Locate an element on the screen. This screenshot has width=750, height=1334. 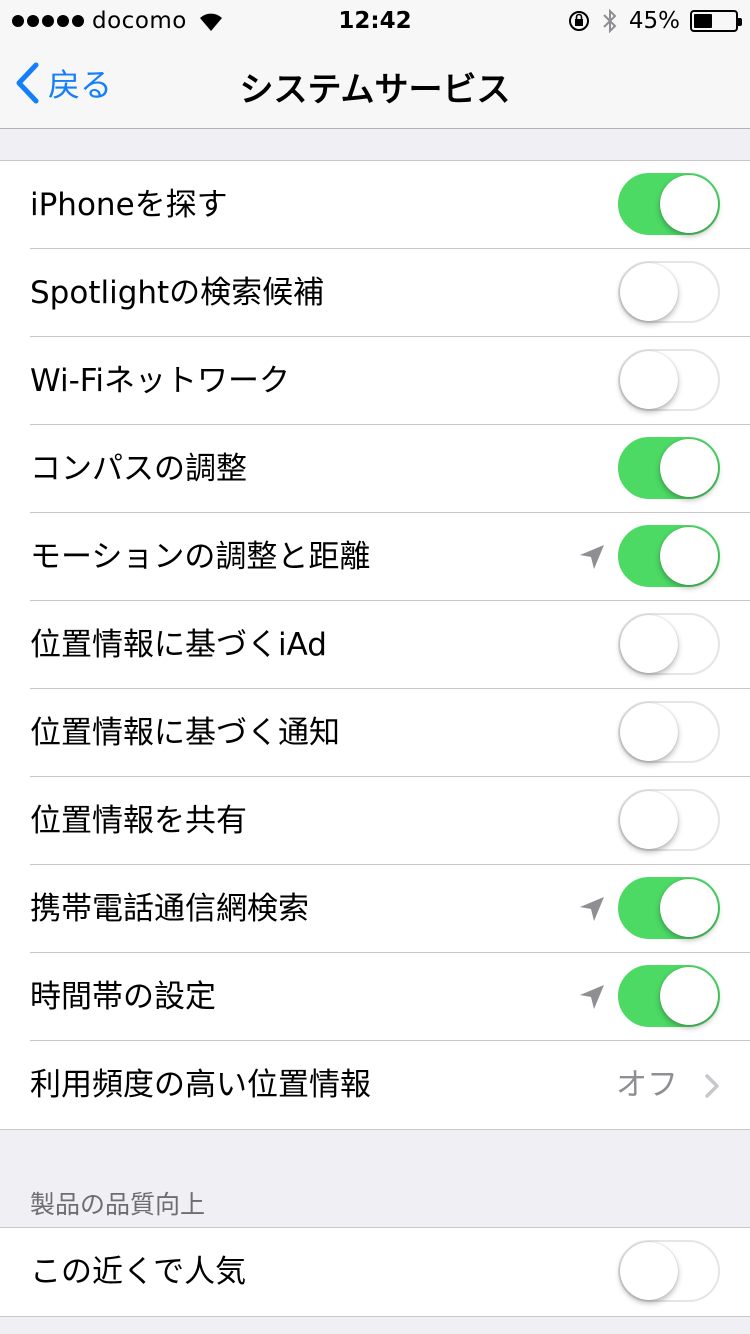
list-item: 位置情報に基づく通知 is located at coordinates (375, 733).